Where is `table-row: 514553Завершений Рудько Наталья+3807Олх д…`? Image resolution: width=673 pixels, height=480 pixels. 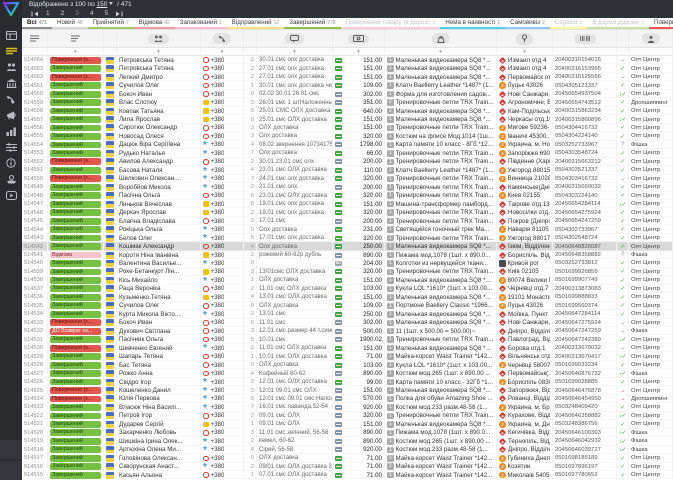 table-row: 514553Завершений Рудько Наталья+3807Олх д… is located at coordinates (347, 153).